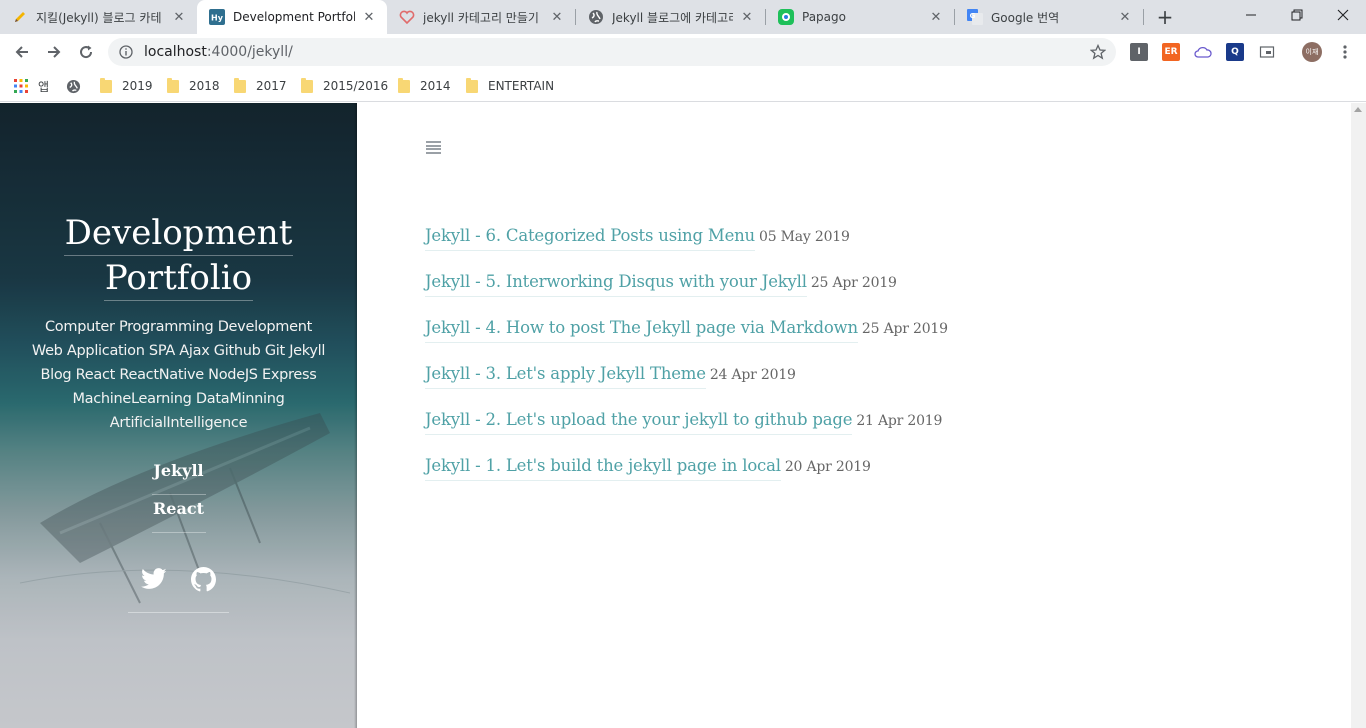  Describe the element at coordinates (178, 476) in the screenshot. I see `sidebar-nav-jekyll: Jekyll` at that location.